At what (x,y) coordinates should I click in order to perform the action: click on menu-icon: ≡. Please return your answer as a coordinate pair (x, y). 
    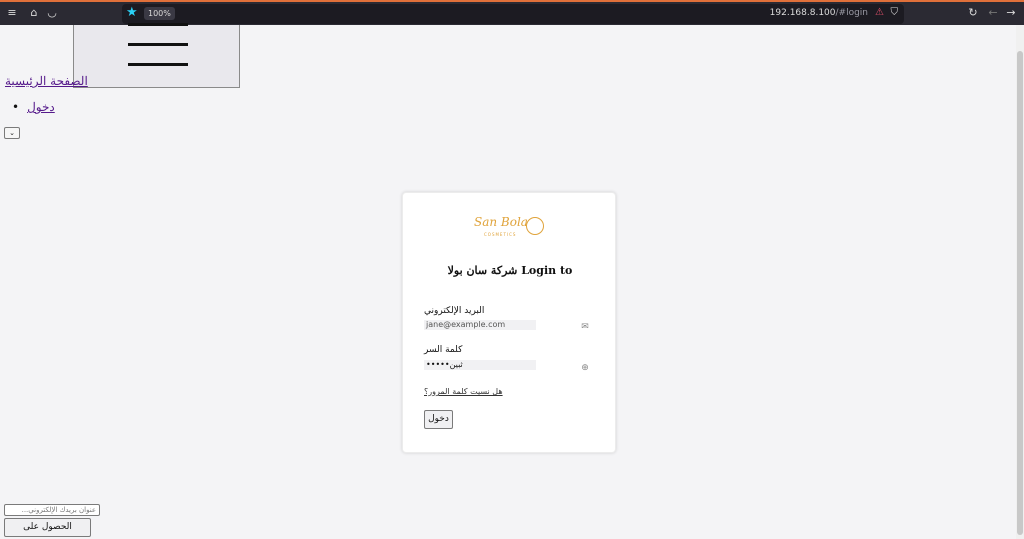
    Looking at the image, I should click on (12, 13).